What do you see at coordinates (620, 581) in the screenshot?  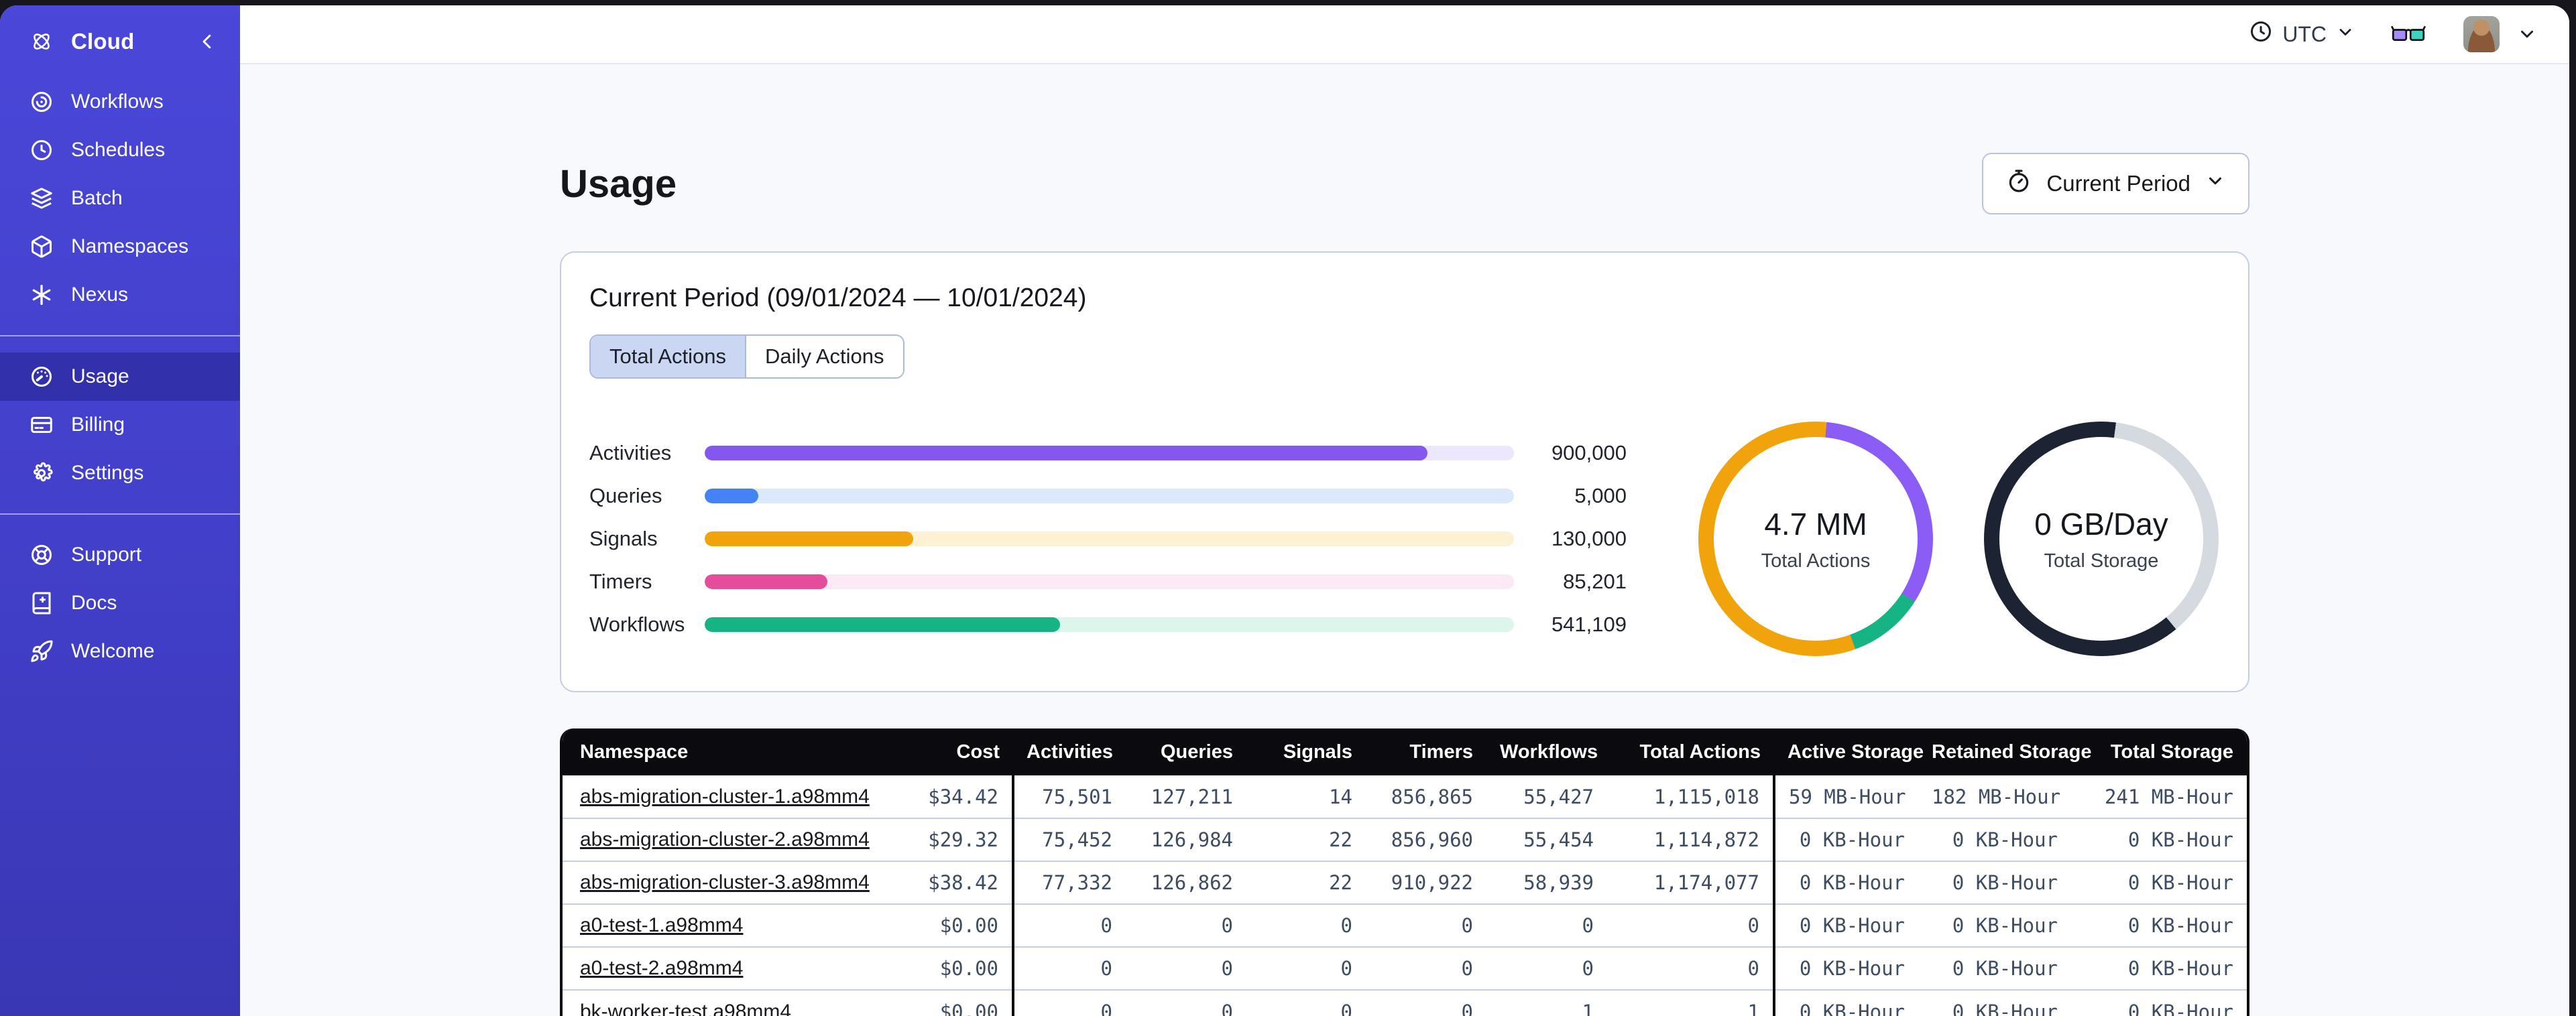 I see `bar-label: Timers` at bounding box center [620, 581].